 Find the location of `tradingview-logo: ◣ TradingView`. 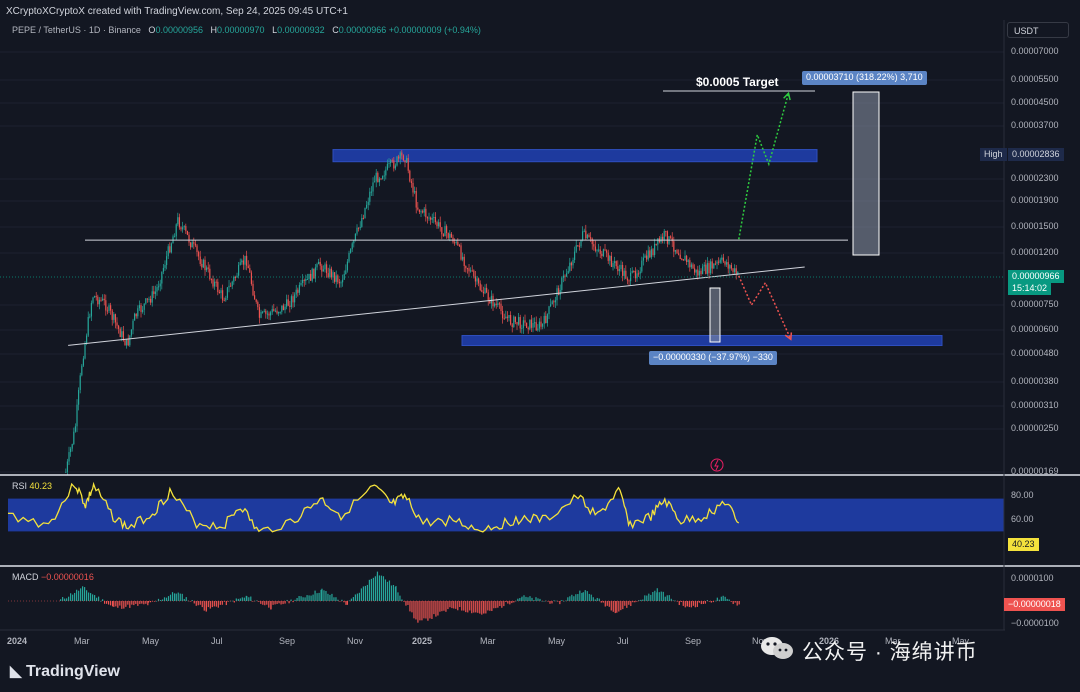

tradingview-logo: ◣ TradingView is located at coordinates (65, 671).